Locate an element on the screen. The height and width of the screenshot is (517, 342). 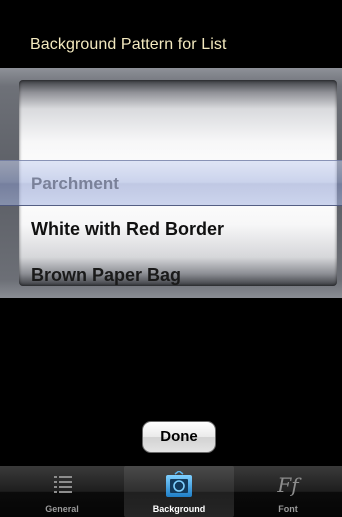
tab-general: General is located at coordinates (62, 491).